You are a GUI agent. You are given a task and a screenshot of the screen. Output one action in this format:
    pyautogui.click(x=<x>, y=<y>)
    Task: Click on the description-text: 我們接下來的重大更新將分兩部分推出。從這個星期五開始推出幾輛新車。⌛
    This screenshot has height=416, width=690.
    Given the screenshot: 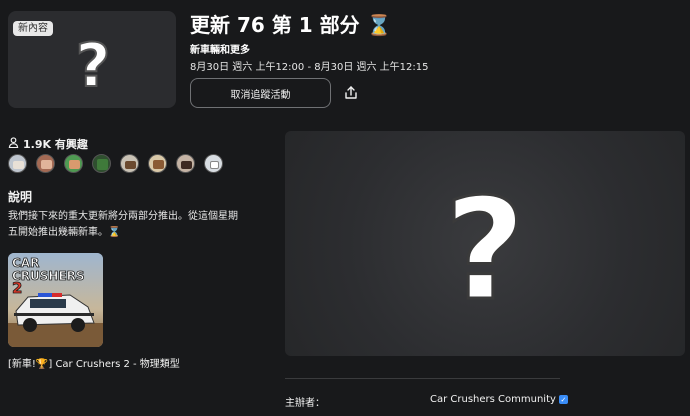 What is the action you would take?
    pyautogui.click(x=123, y=224)
    